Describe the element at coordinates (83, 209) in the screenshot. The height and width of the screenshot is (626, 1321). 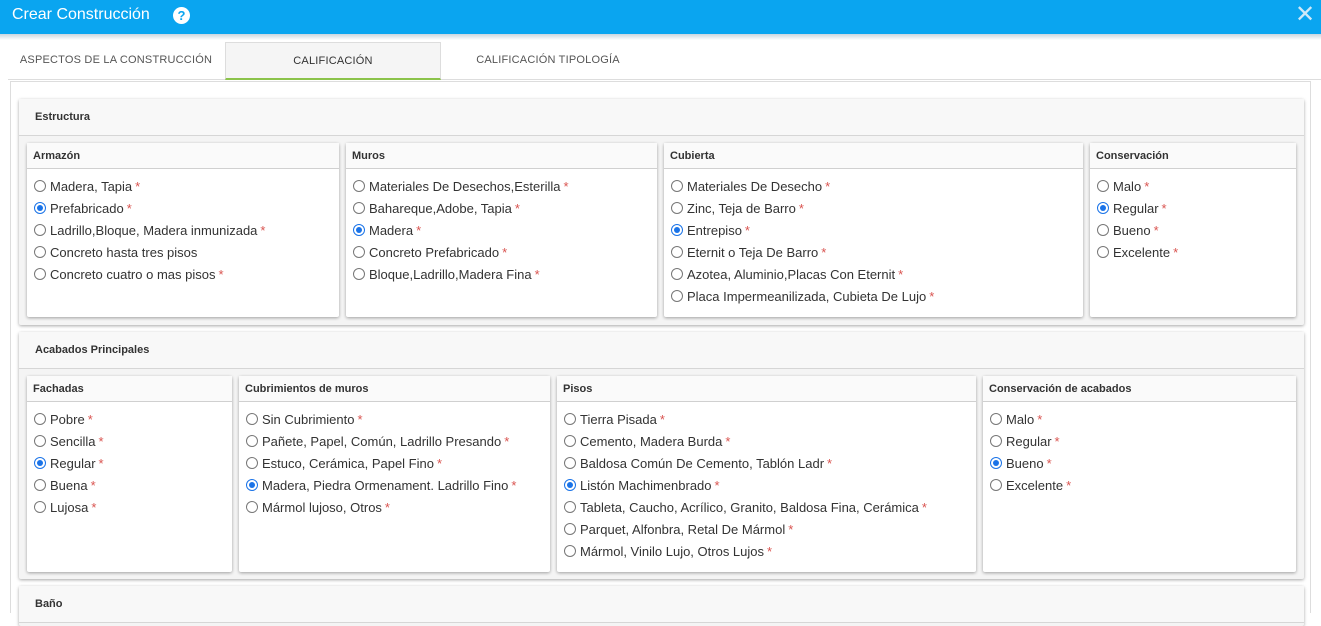
I see `radio-option: Prefabricado *` at that location.